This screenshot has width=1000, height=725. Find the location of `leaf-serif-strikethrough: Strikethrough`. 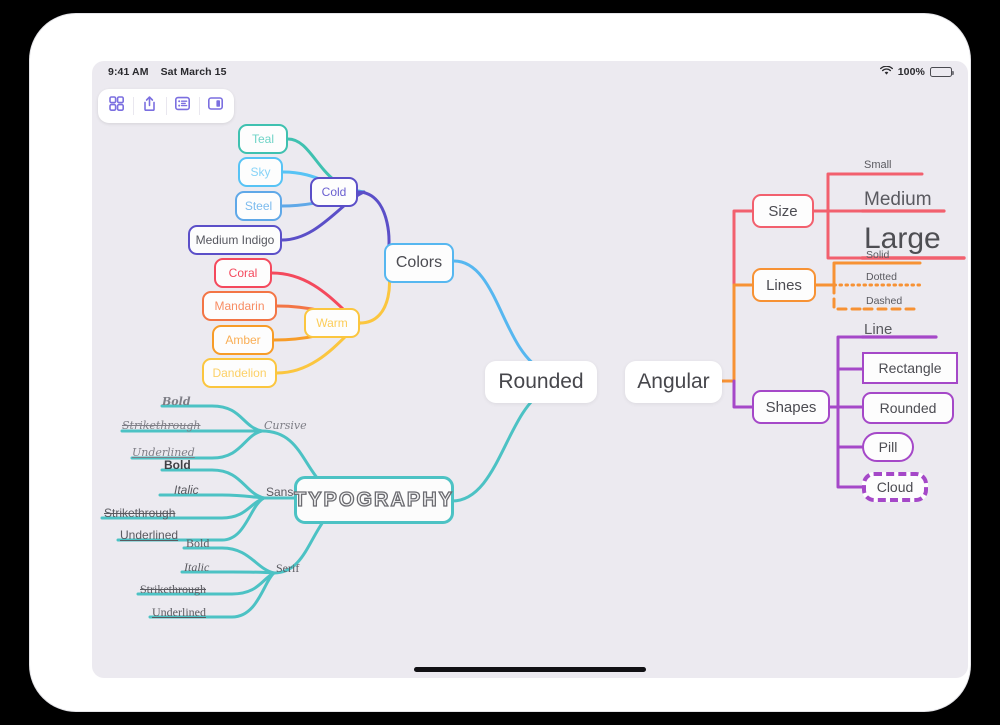

leaf-serif-strikethrough: Strikethrough is located at coordinates (188, 589).